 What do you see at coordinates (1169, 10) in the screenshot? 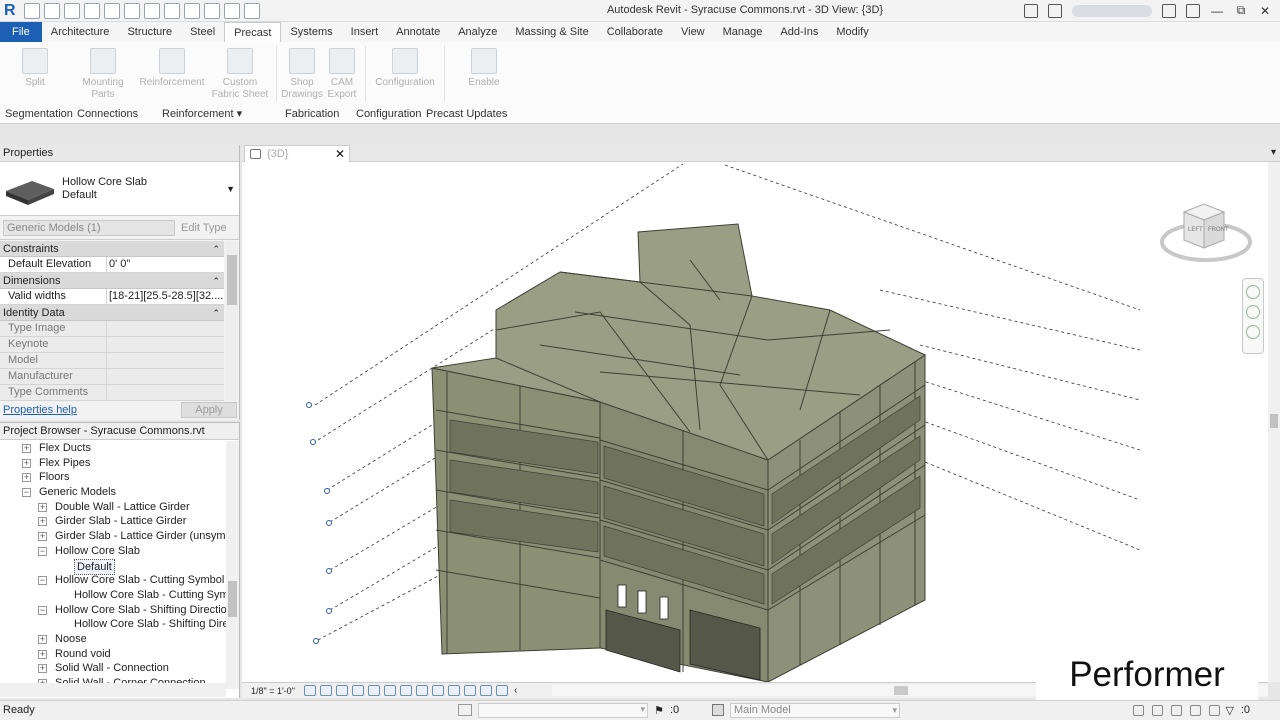
I see `cart-icon` at bounding box center [1169, 10].